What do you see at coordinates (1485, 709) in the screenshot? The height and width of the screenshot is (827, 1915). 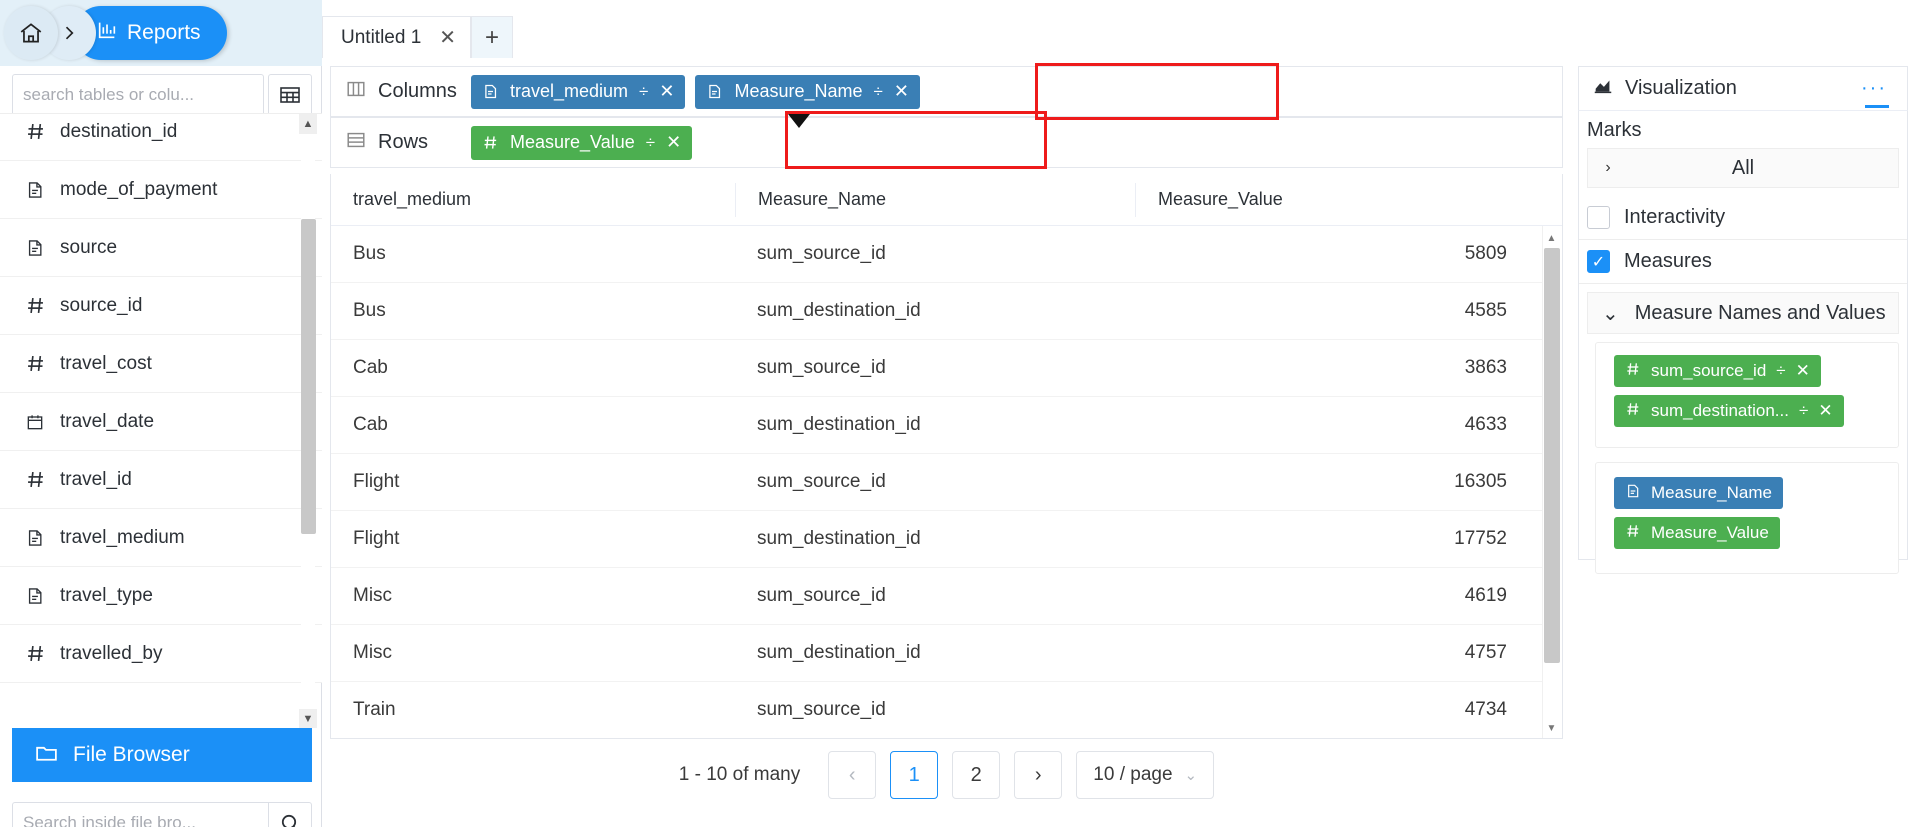 I see `table-cell: 4734` at bounding box center [1485, 709].